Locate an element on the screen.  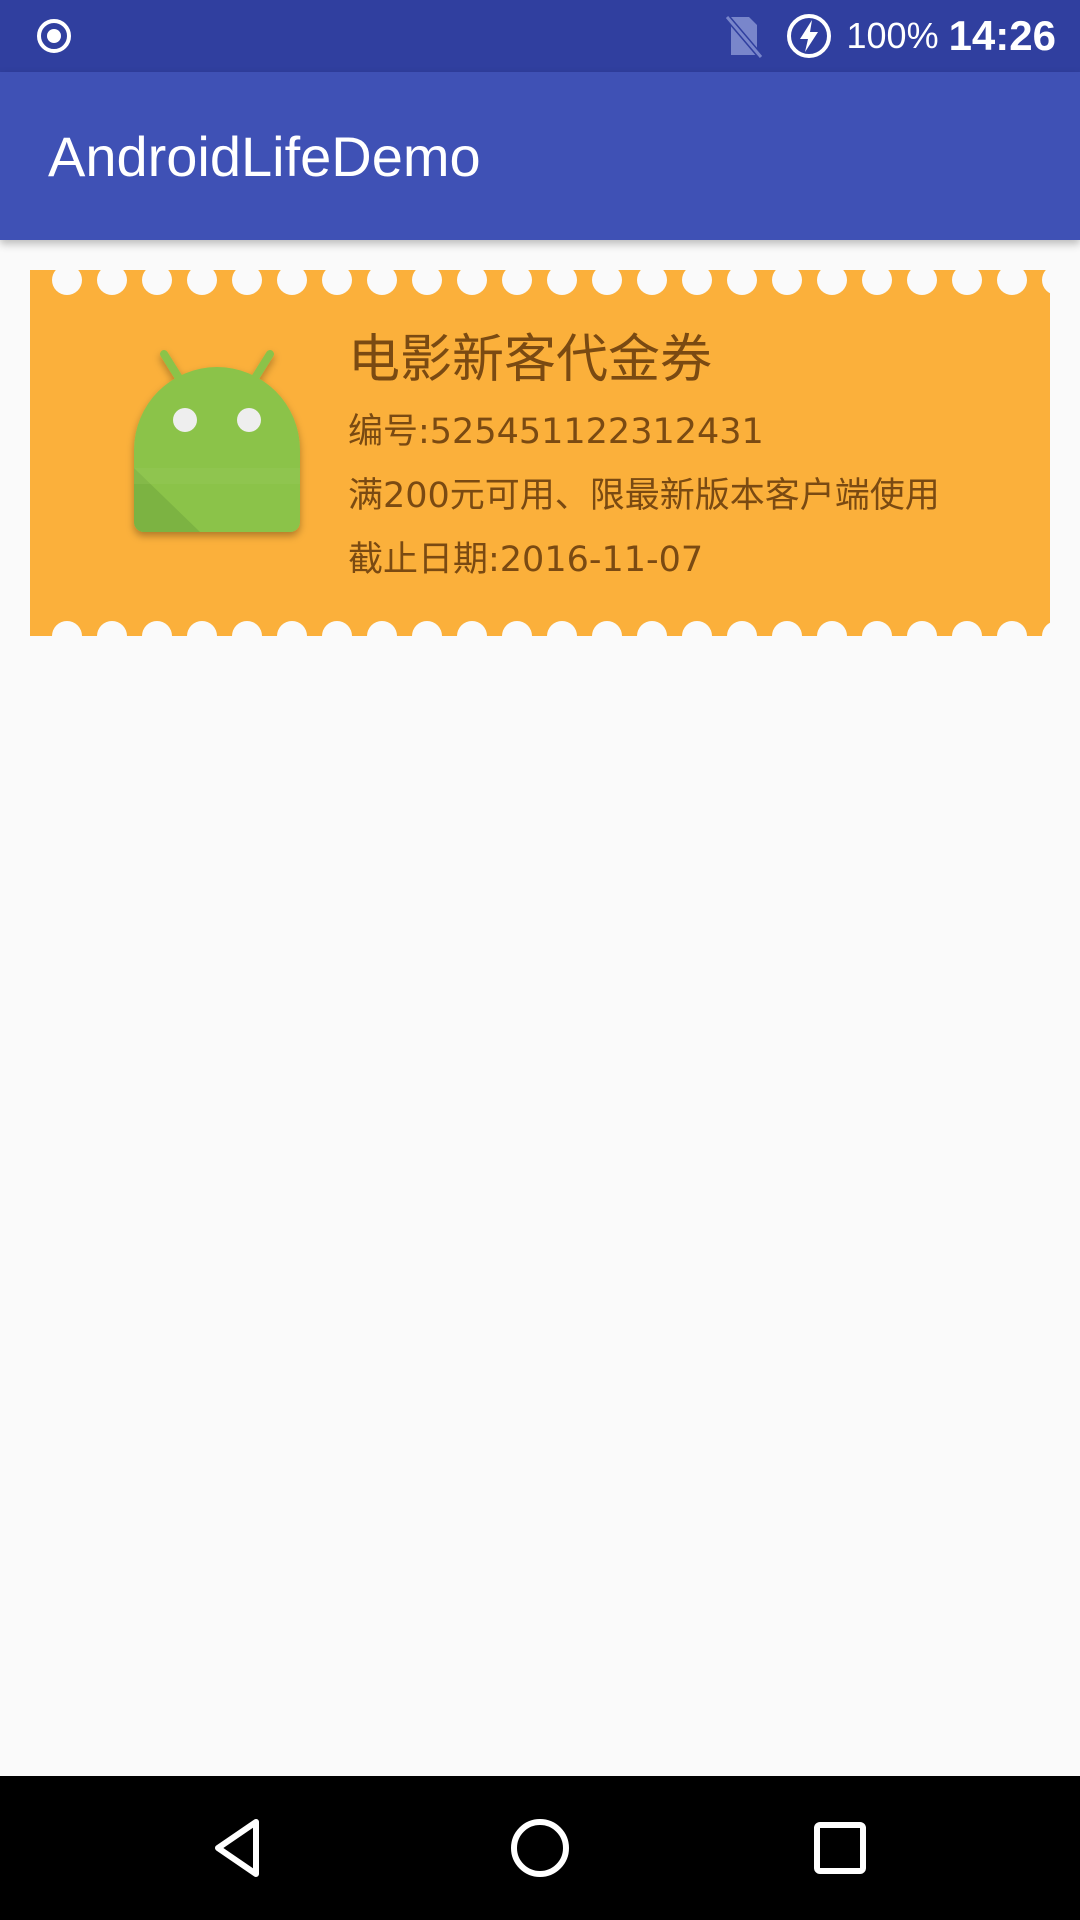
clock: 14:26 is located at coordinates (1002, 35).